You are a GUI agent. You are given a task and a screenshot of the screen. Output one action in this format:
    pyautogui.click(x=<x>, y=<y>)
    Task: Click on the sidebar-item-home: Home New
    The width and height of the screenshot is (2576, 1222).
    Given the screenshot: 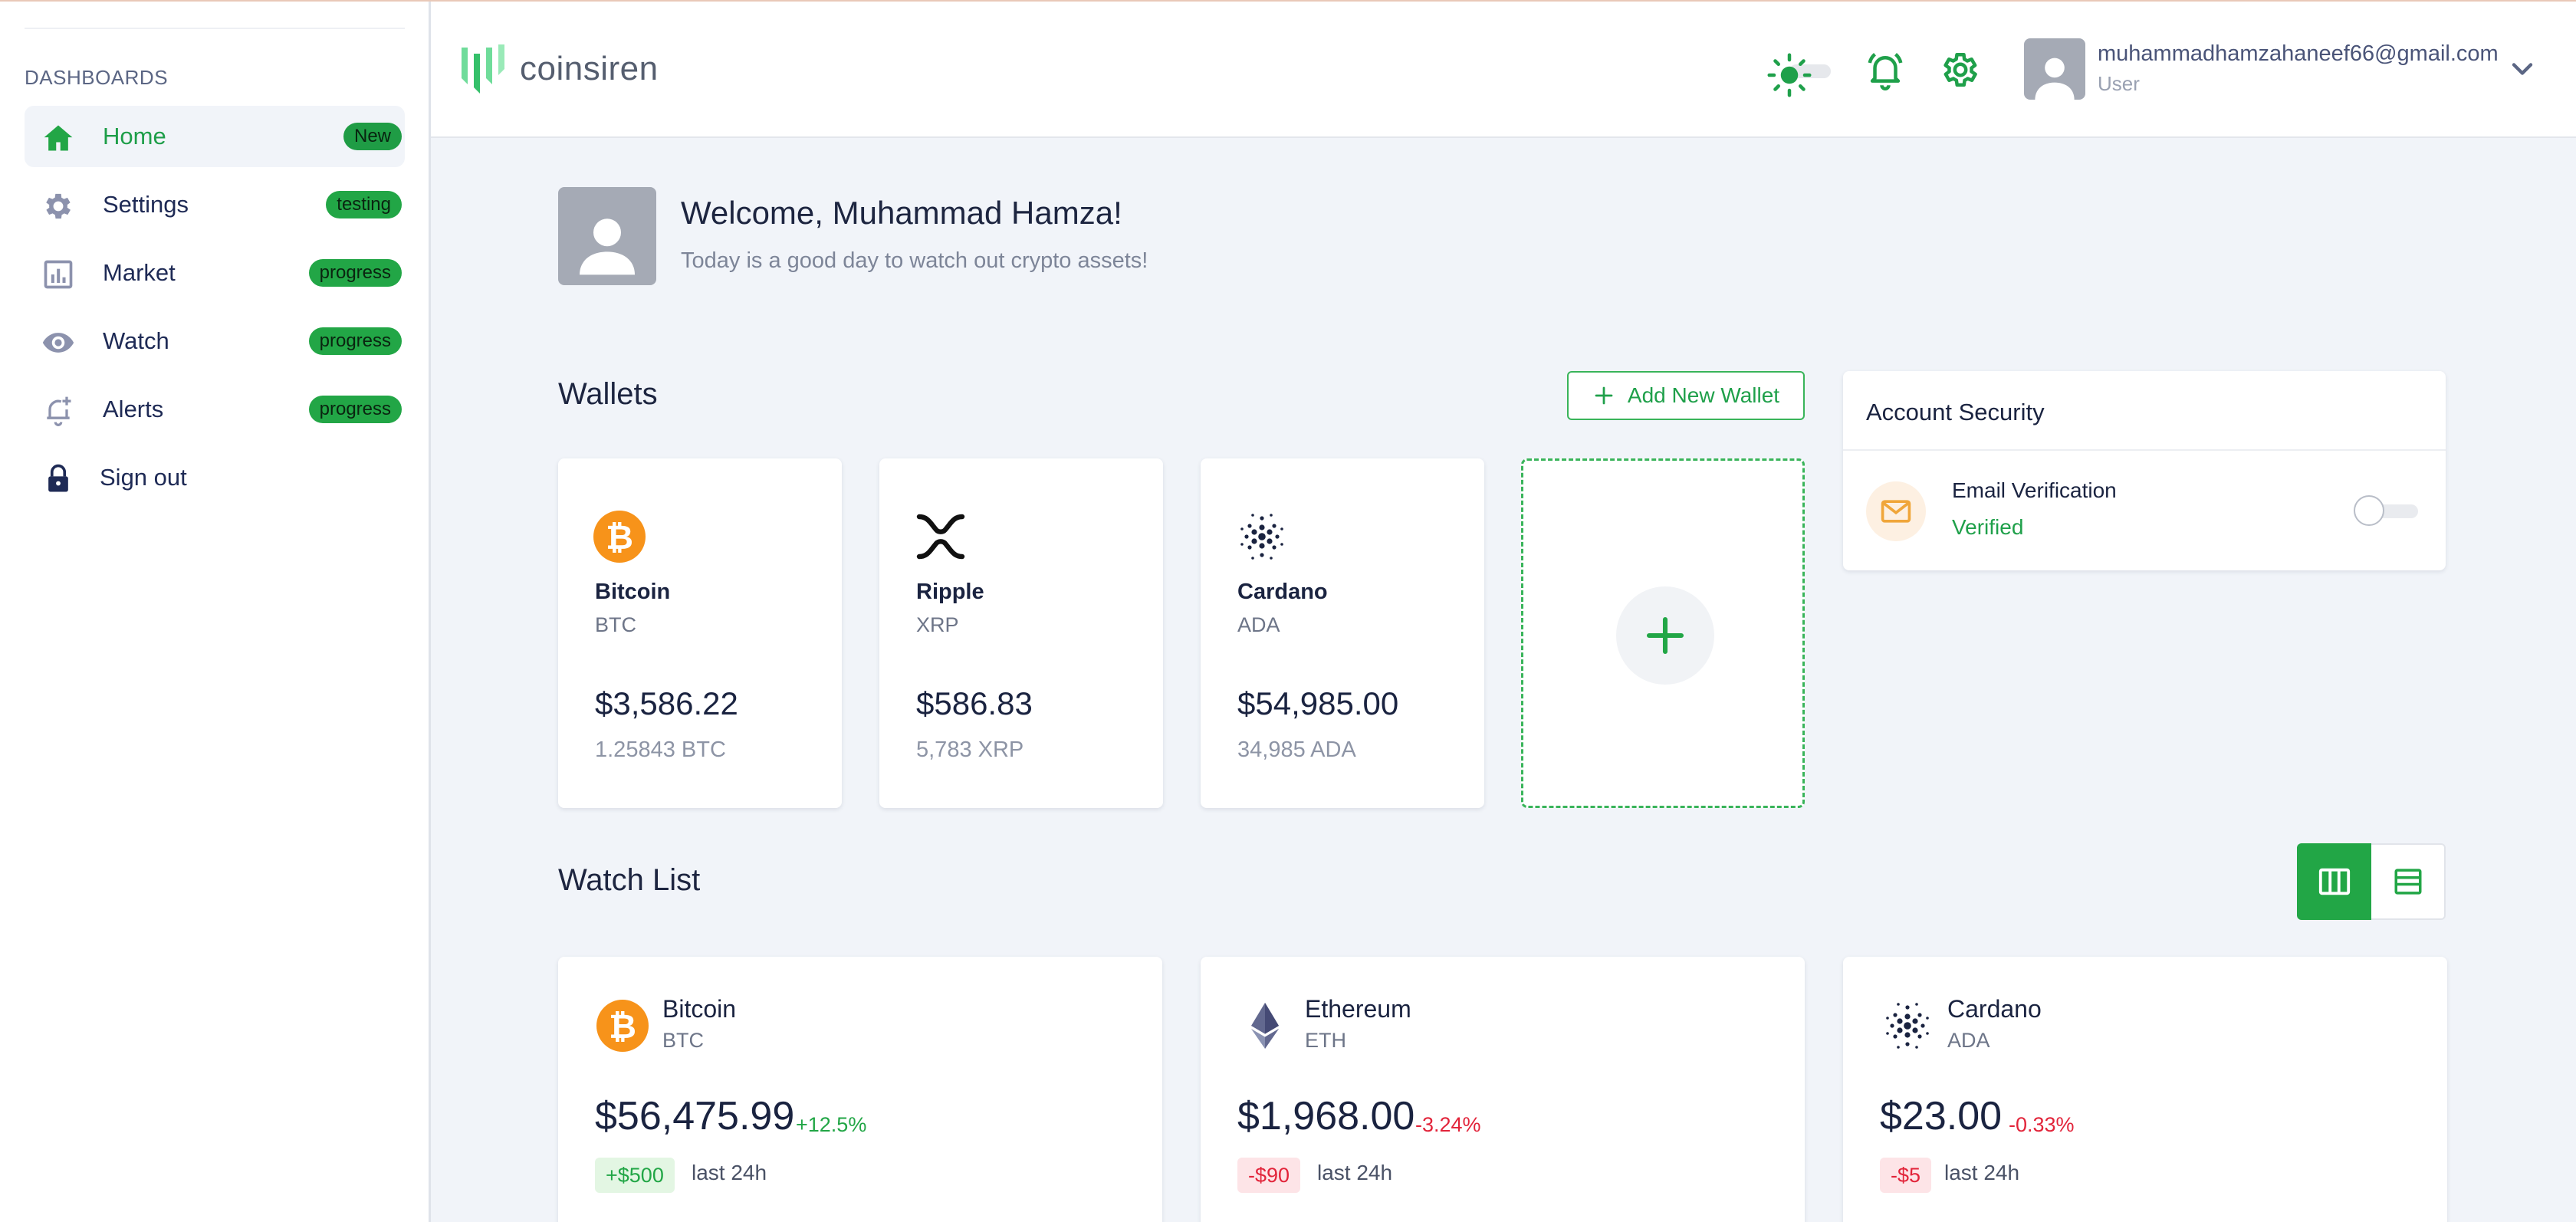 What is the action you would take?
    pyautogui.click(x=215, y=137)
    